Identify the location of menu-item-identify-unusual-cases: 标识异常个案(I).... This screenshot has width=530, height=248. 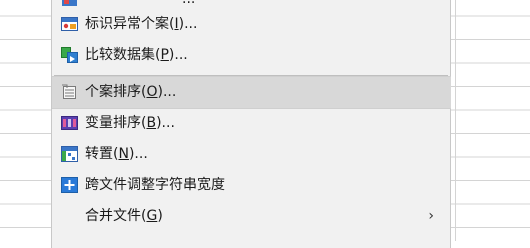
(251, 24).